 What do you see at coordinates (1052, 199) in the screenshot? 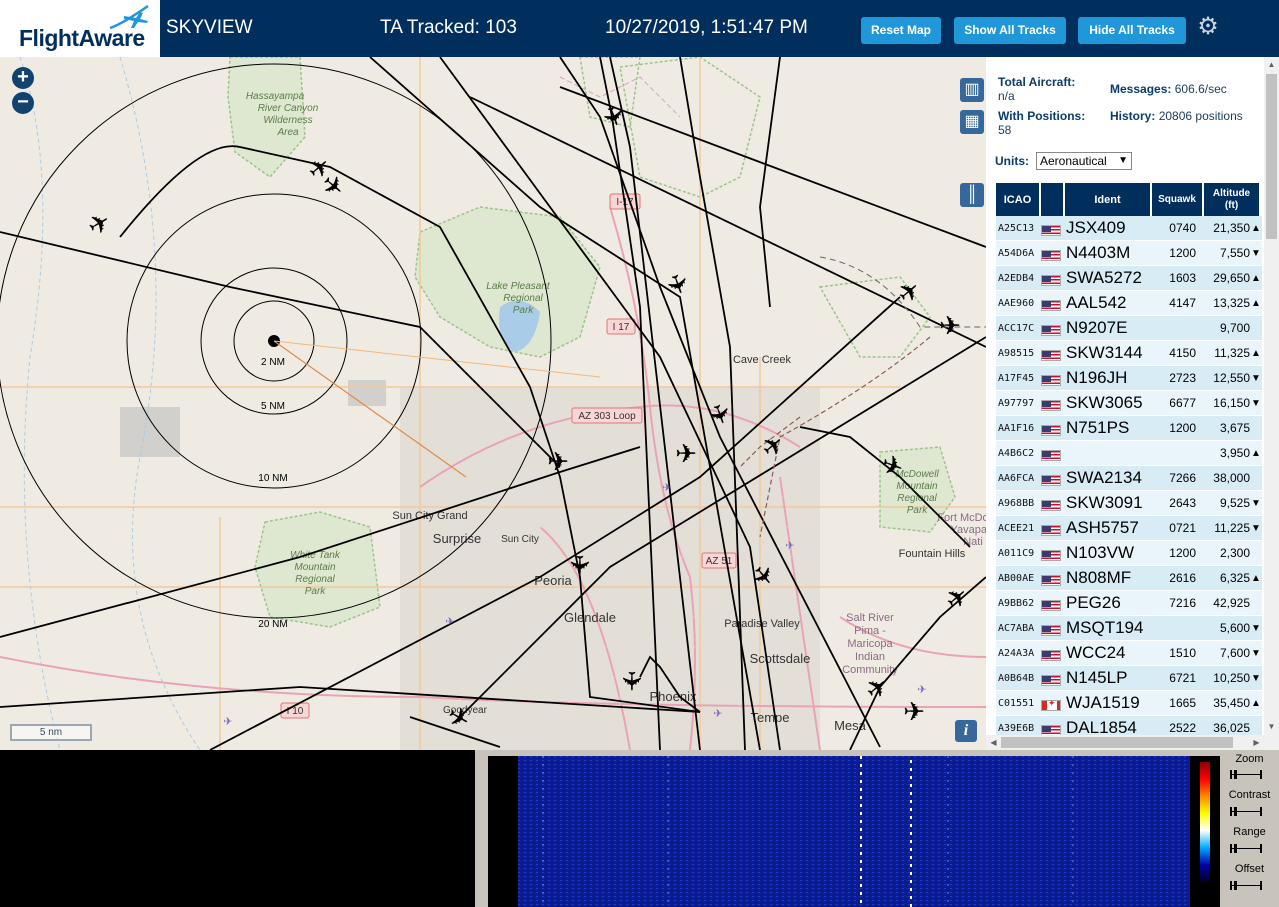
I see `column-header-flag` at bounding box center [1052, 199].